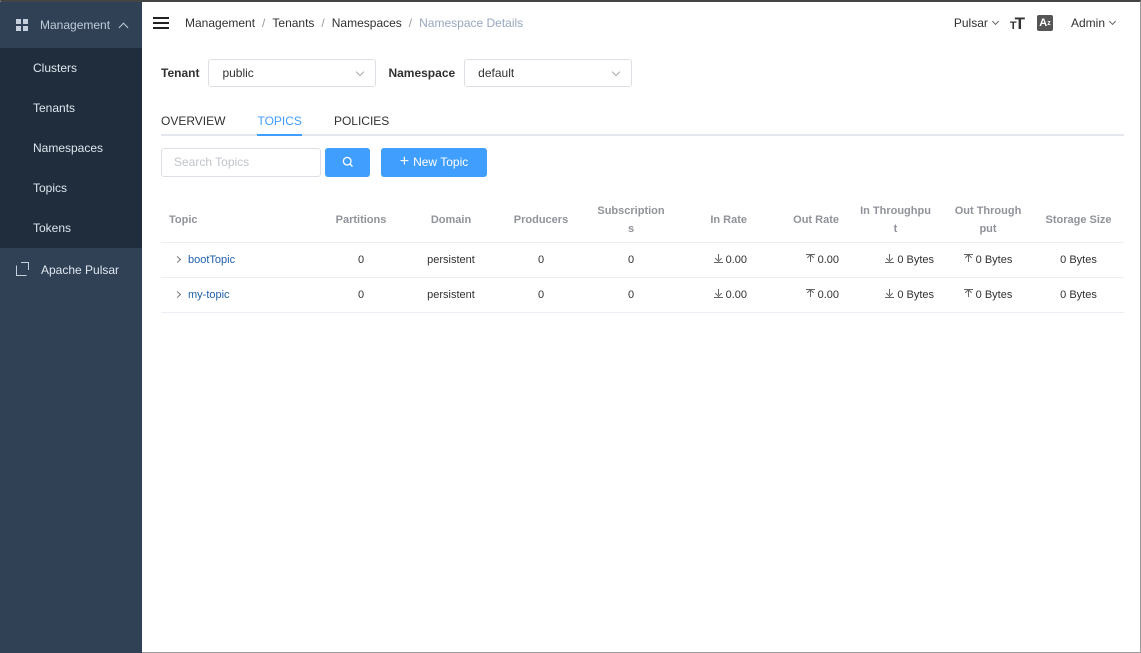 The height and width of the screenshot is (653, 1141). I want to click on header-right: Pulsar TT Az Admin, so click(1035, 23).